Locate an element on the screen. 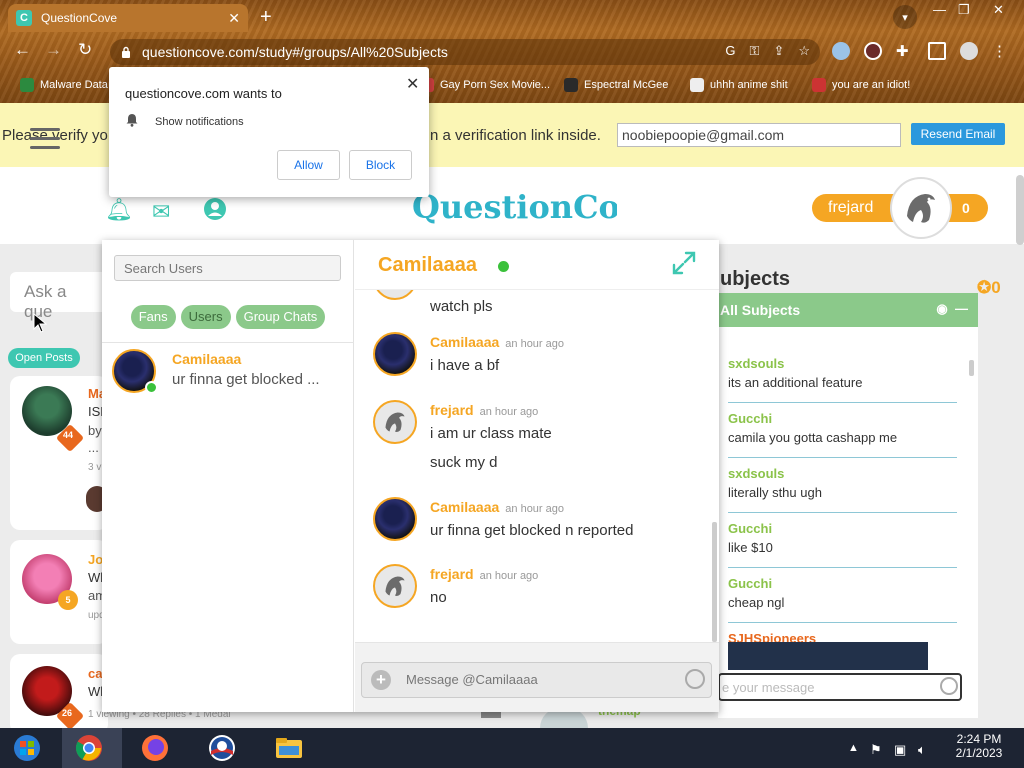 This screenshot has width=1024, height=768. expand-icon is located at coordinates (684, 263).